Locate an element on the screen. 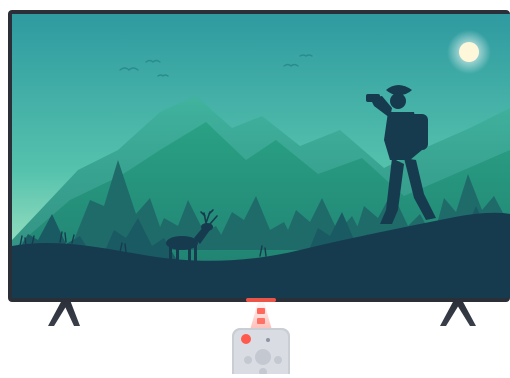 This screenshot has width=510, height=378. remote-control-icon is located at coordinates (261, 353).